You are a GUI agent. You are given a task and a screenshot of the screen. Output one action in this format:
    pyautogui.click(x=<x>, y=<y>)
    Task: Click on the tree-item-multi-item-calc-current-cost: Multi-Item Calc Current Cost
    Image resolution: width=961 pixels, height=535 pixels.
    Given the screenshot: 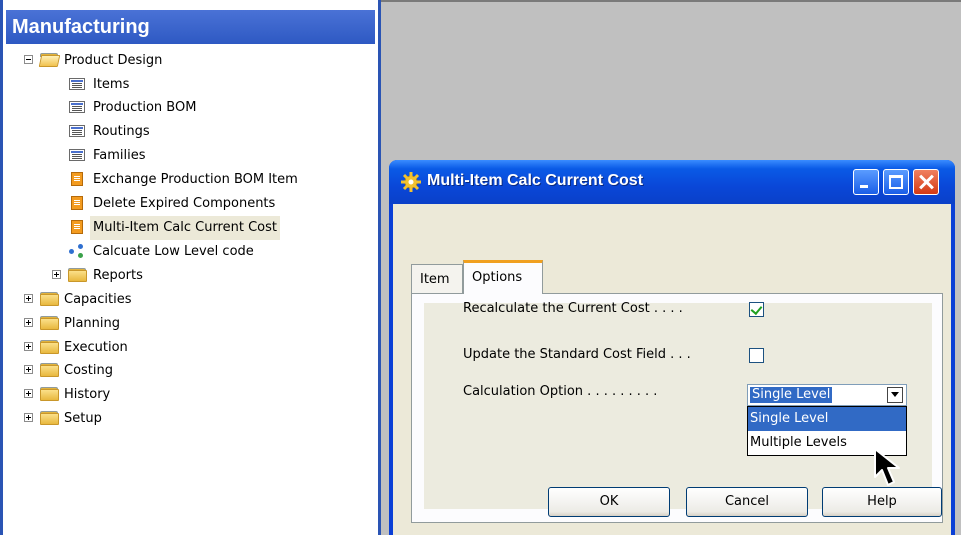 What is the action you would take?
    pyautogui.click(x=188, y=228)
    